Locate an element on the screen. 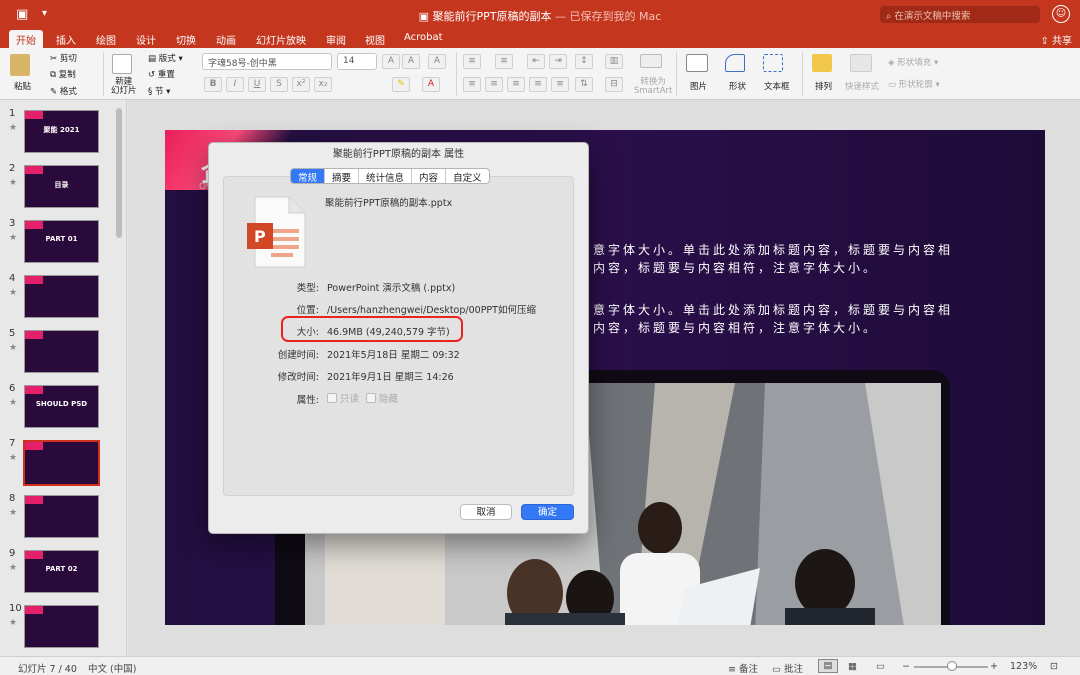 Image resolution: width=1080 pixels, height=675 pixels. shape-icon is located at coordinates (735, 63).